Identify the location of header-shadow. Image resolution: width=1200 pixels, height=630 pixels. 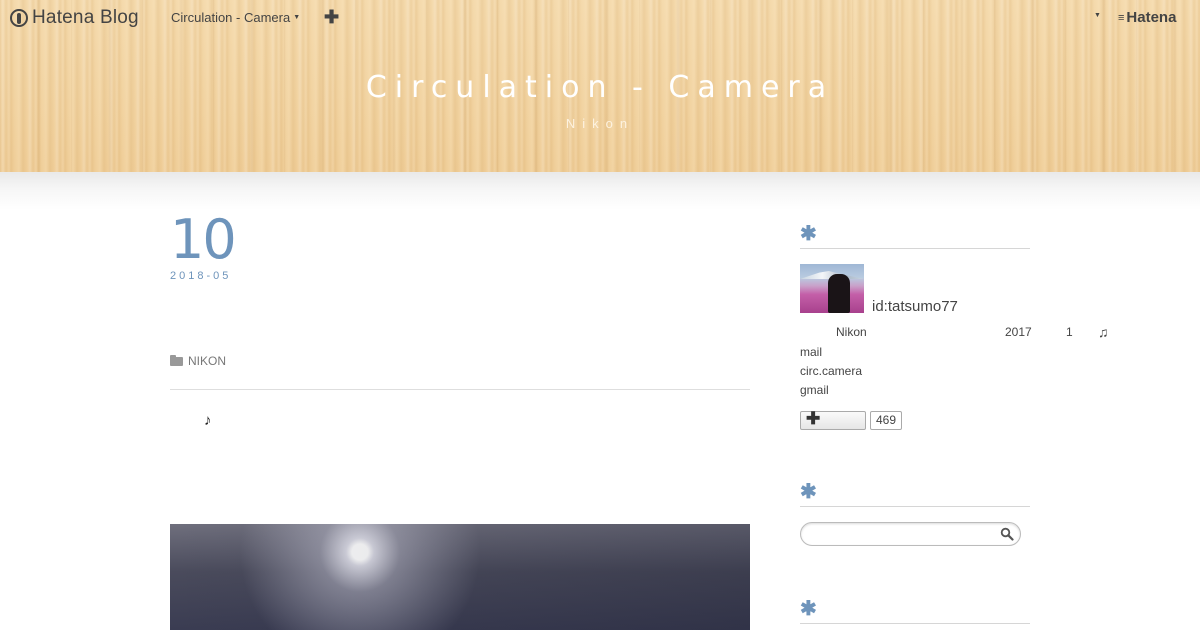
(600, 191).